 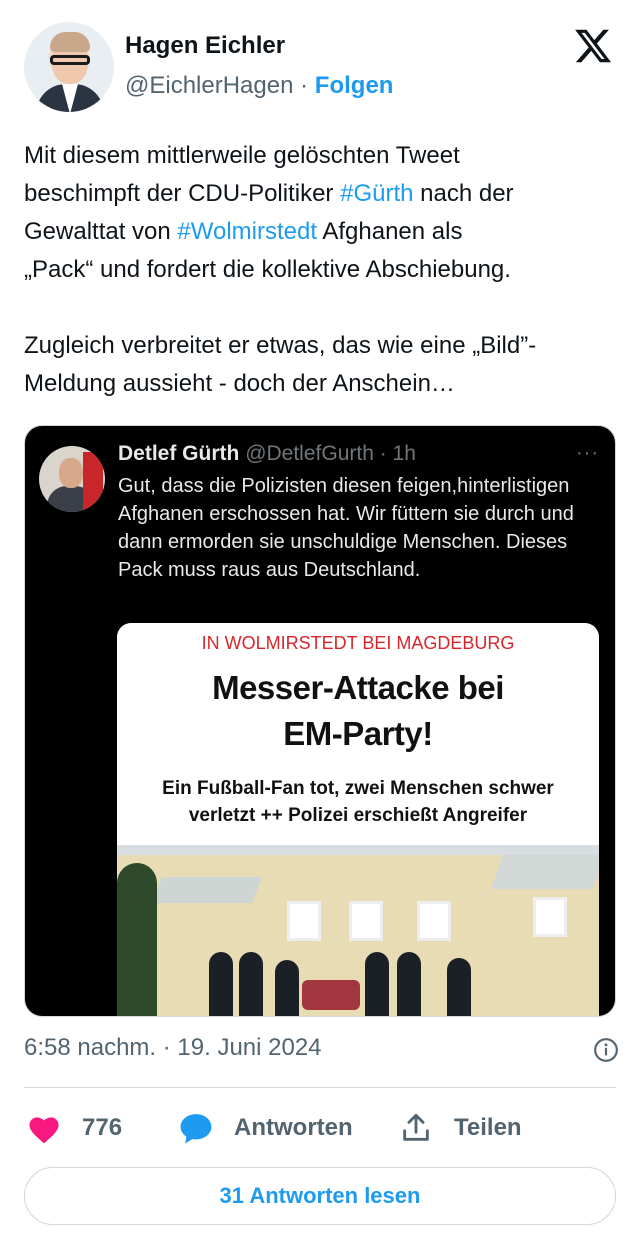 What do you see at coordinates (293, 1127) in the screenshot?
I see `reply-label: Antworten` at bounding box center [293, 1127].